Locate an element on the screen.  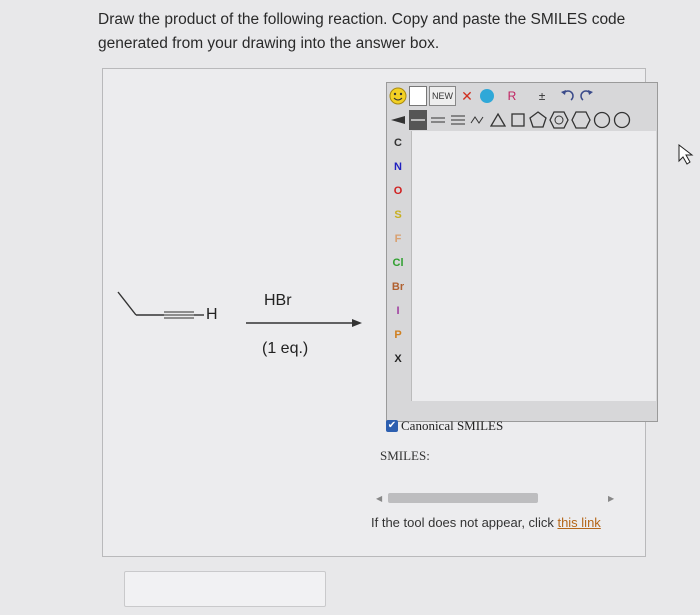
reaction-scheme: H HBr (1 eq.) is located at coordinates (242, 320).